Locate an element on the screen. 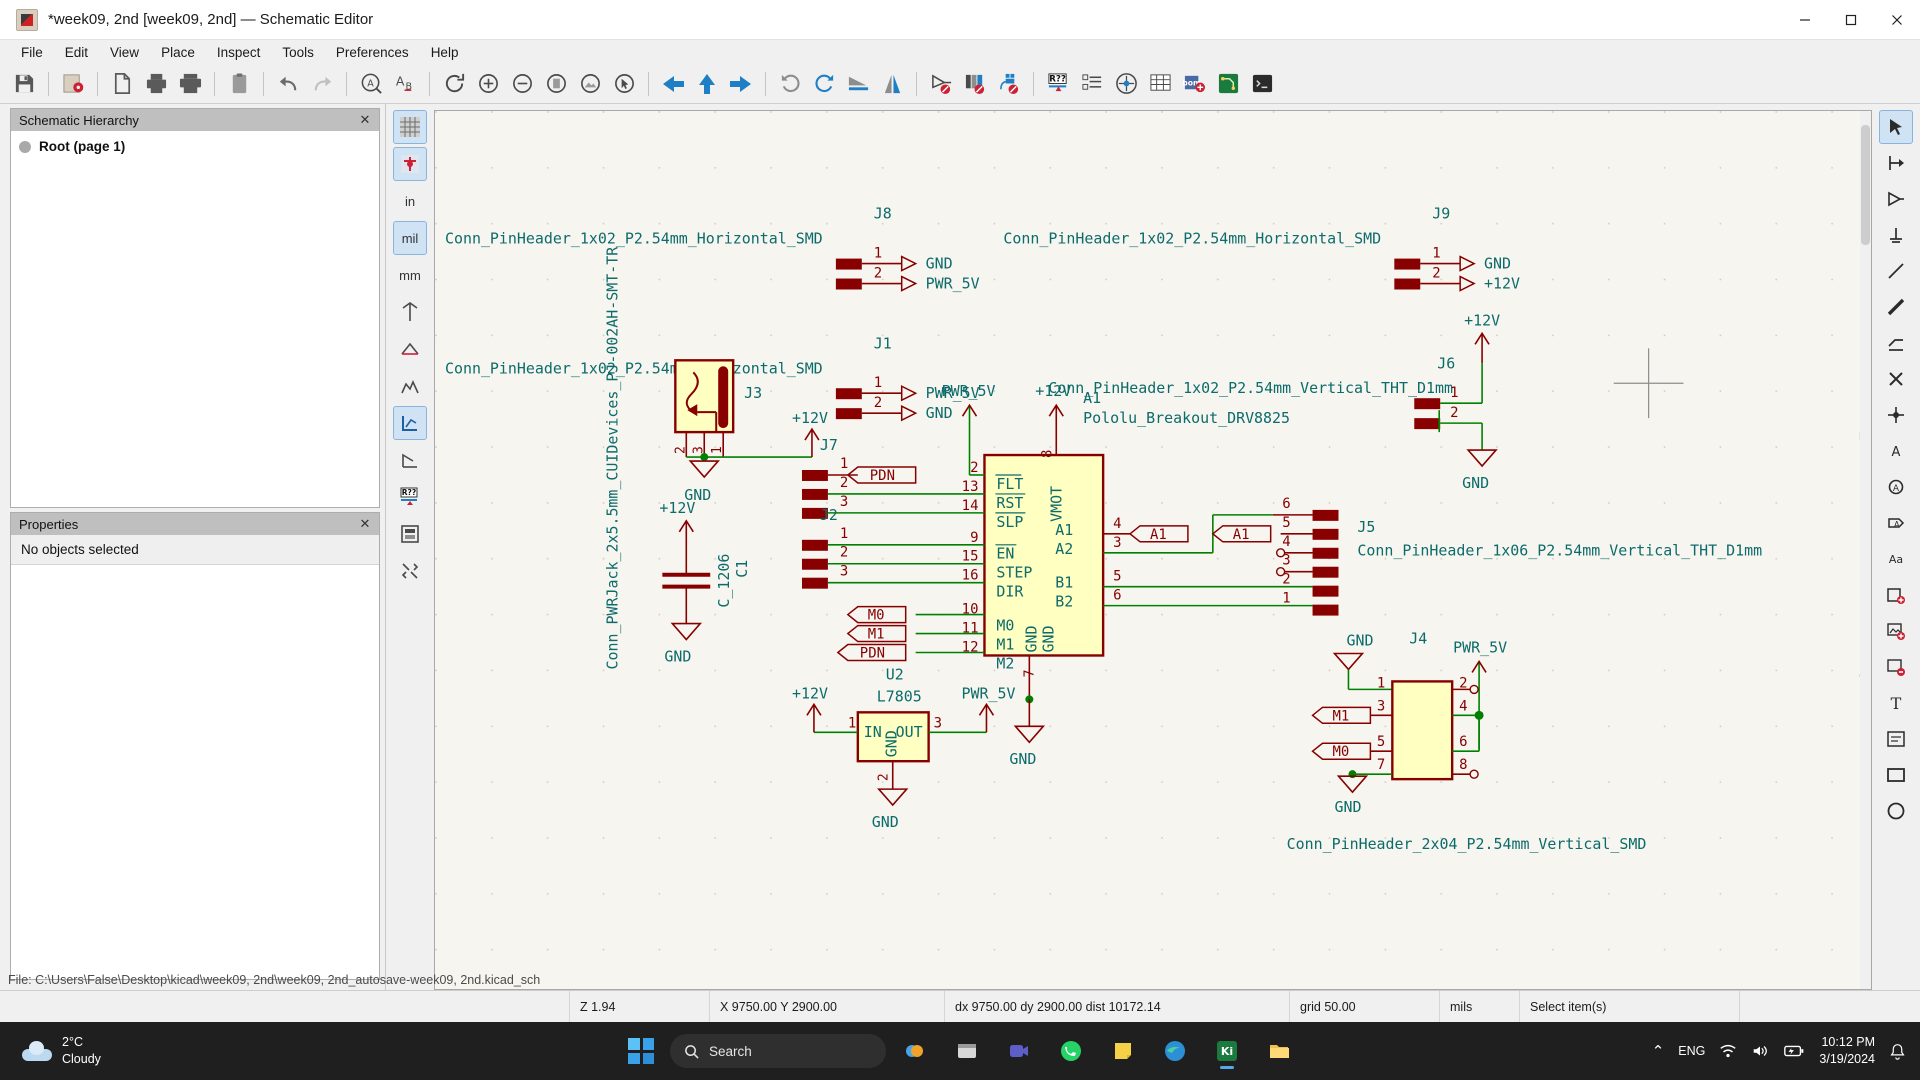 Image resolution: width=1920 pixels, height=1080 pixels. wifi-icon is located at coordinates (1728, 1051).